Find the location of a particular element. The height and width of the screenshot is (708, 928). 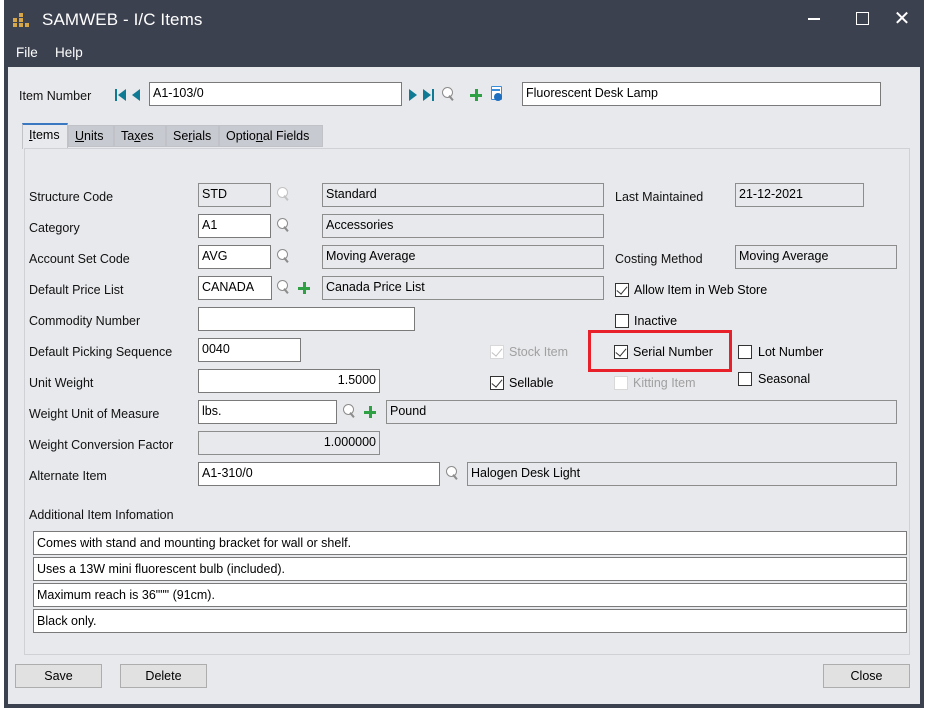

additional-info-line-3: Maximum reach is 36""" (91cm). is located at coordinates (470, 595).